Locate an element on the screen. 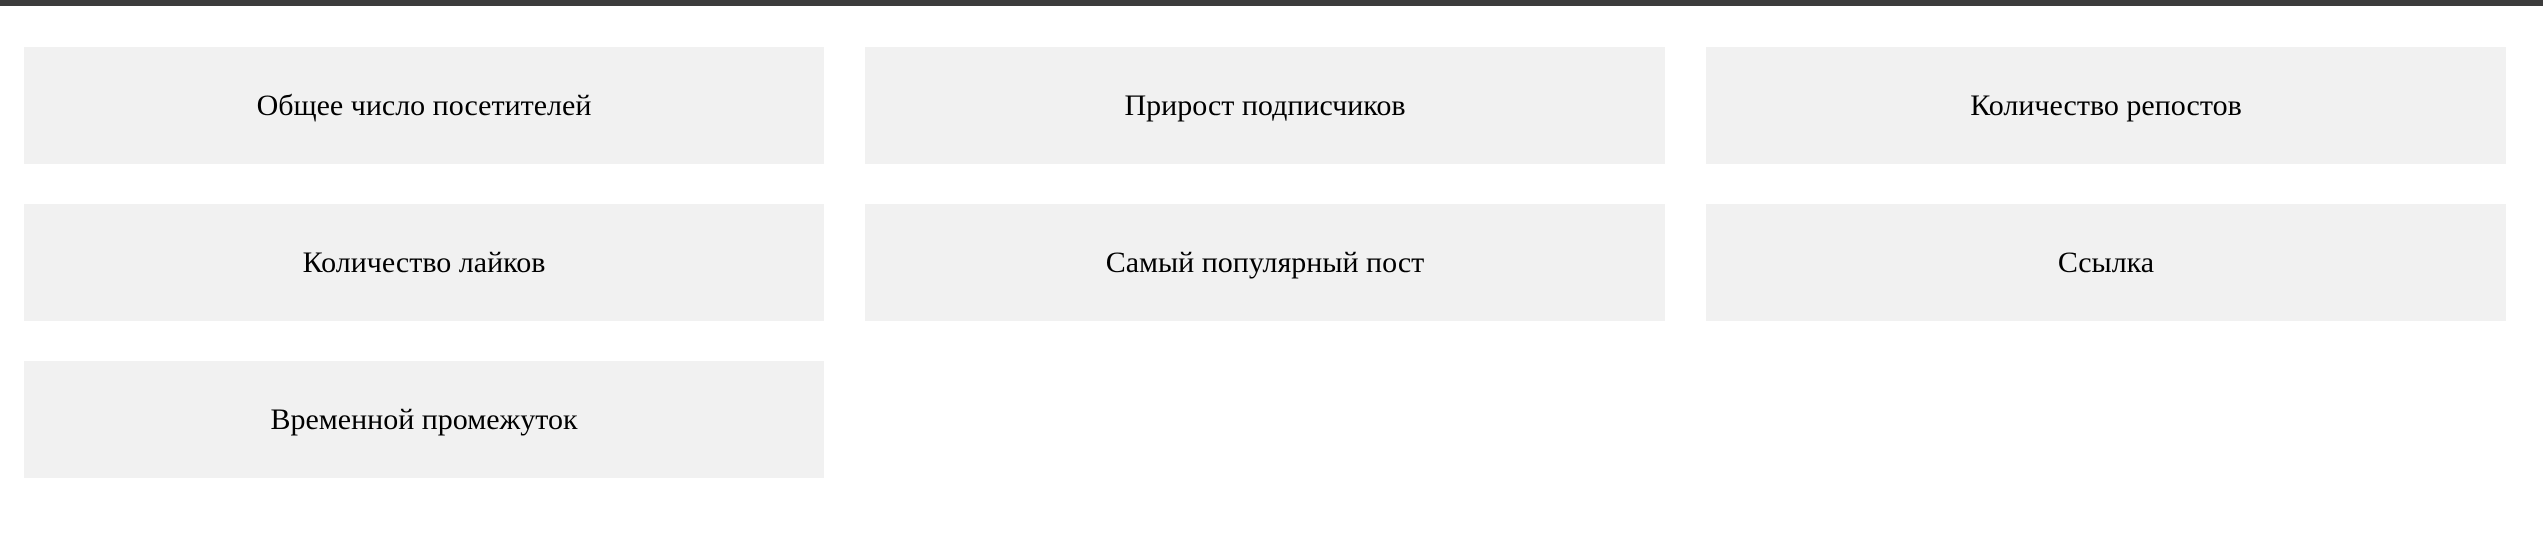  card-reposts-count: Количество репостов is located at coordinates (2106, 105).